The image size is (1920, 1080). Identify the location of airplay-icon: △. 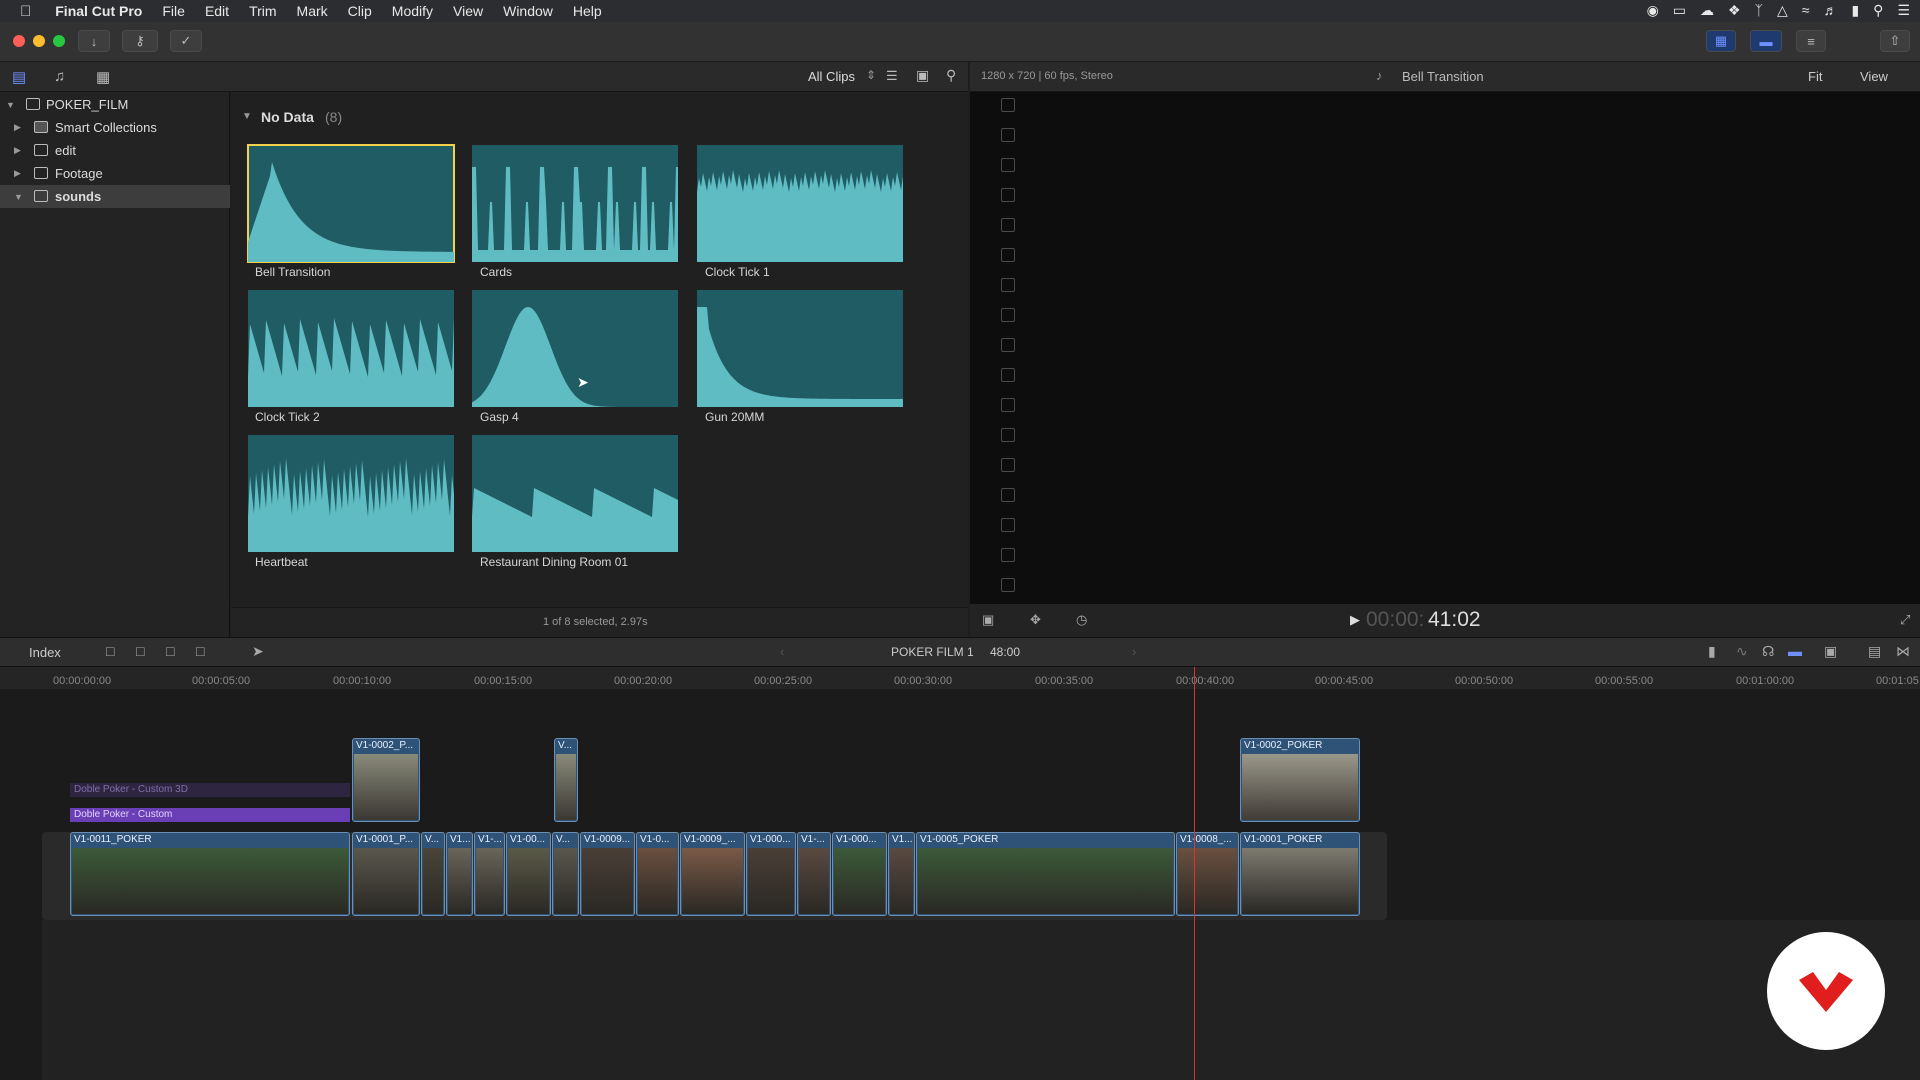
(1782, 10).